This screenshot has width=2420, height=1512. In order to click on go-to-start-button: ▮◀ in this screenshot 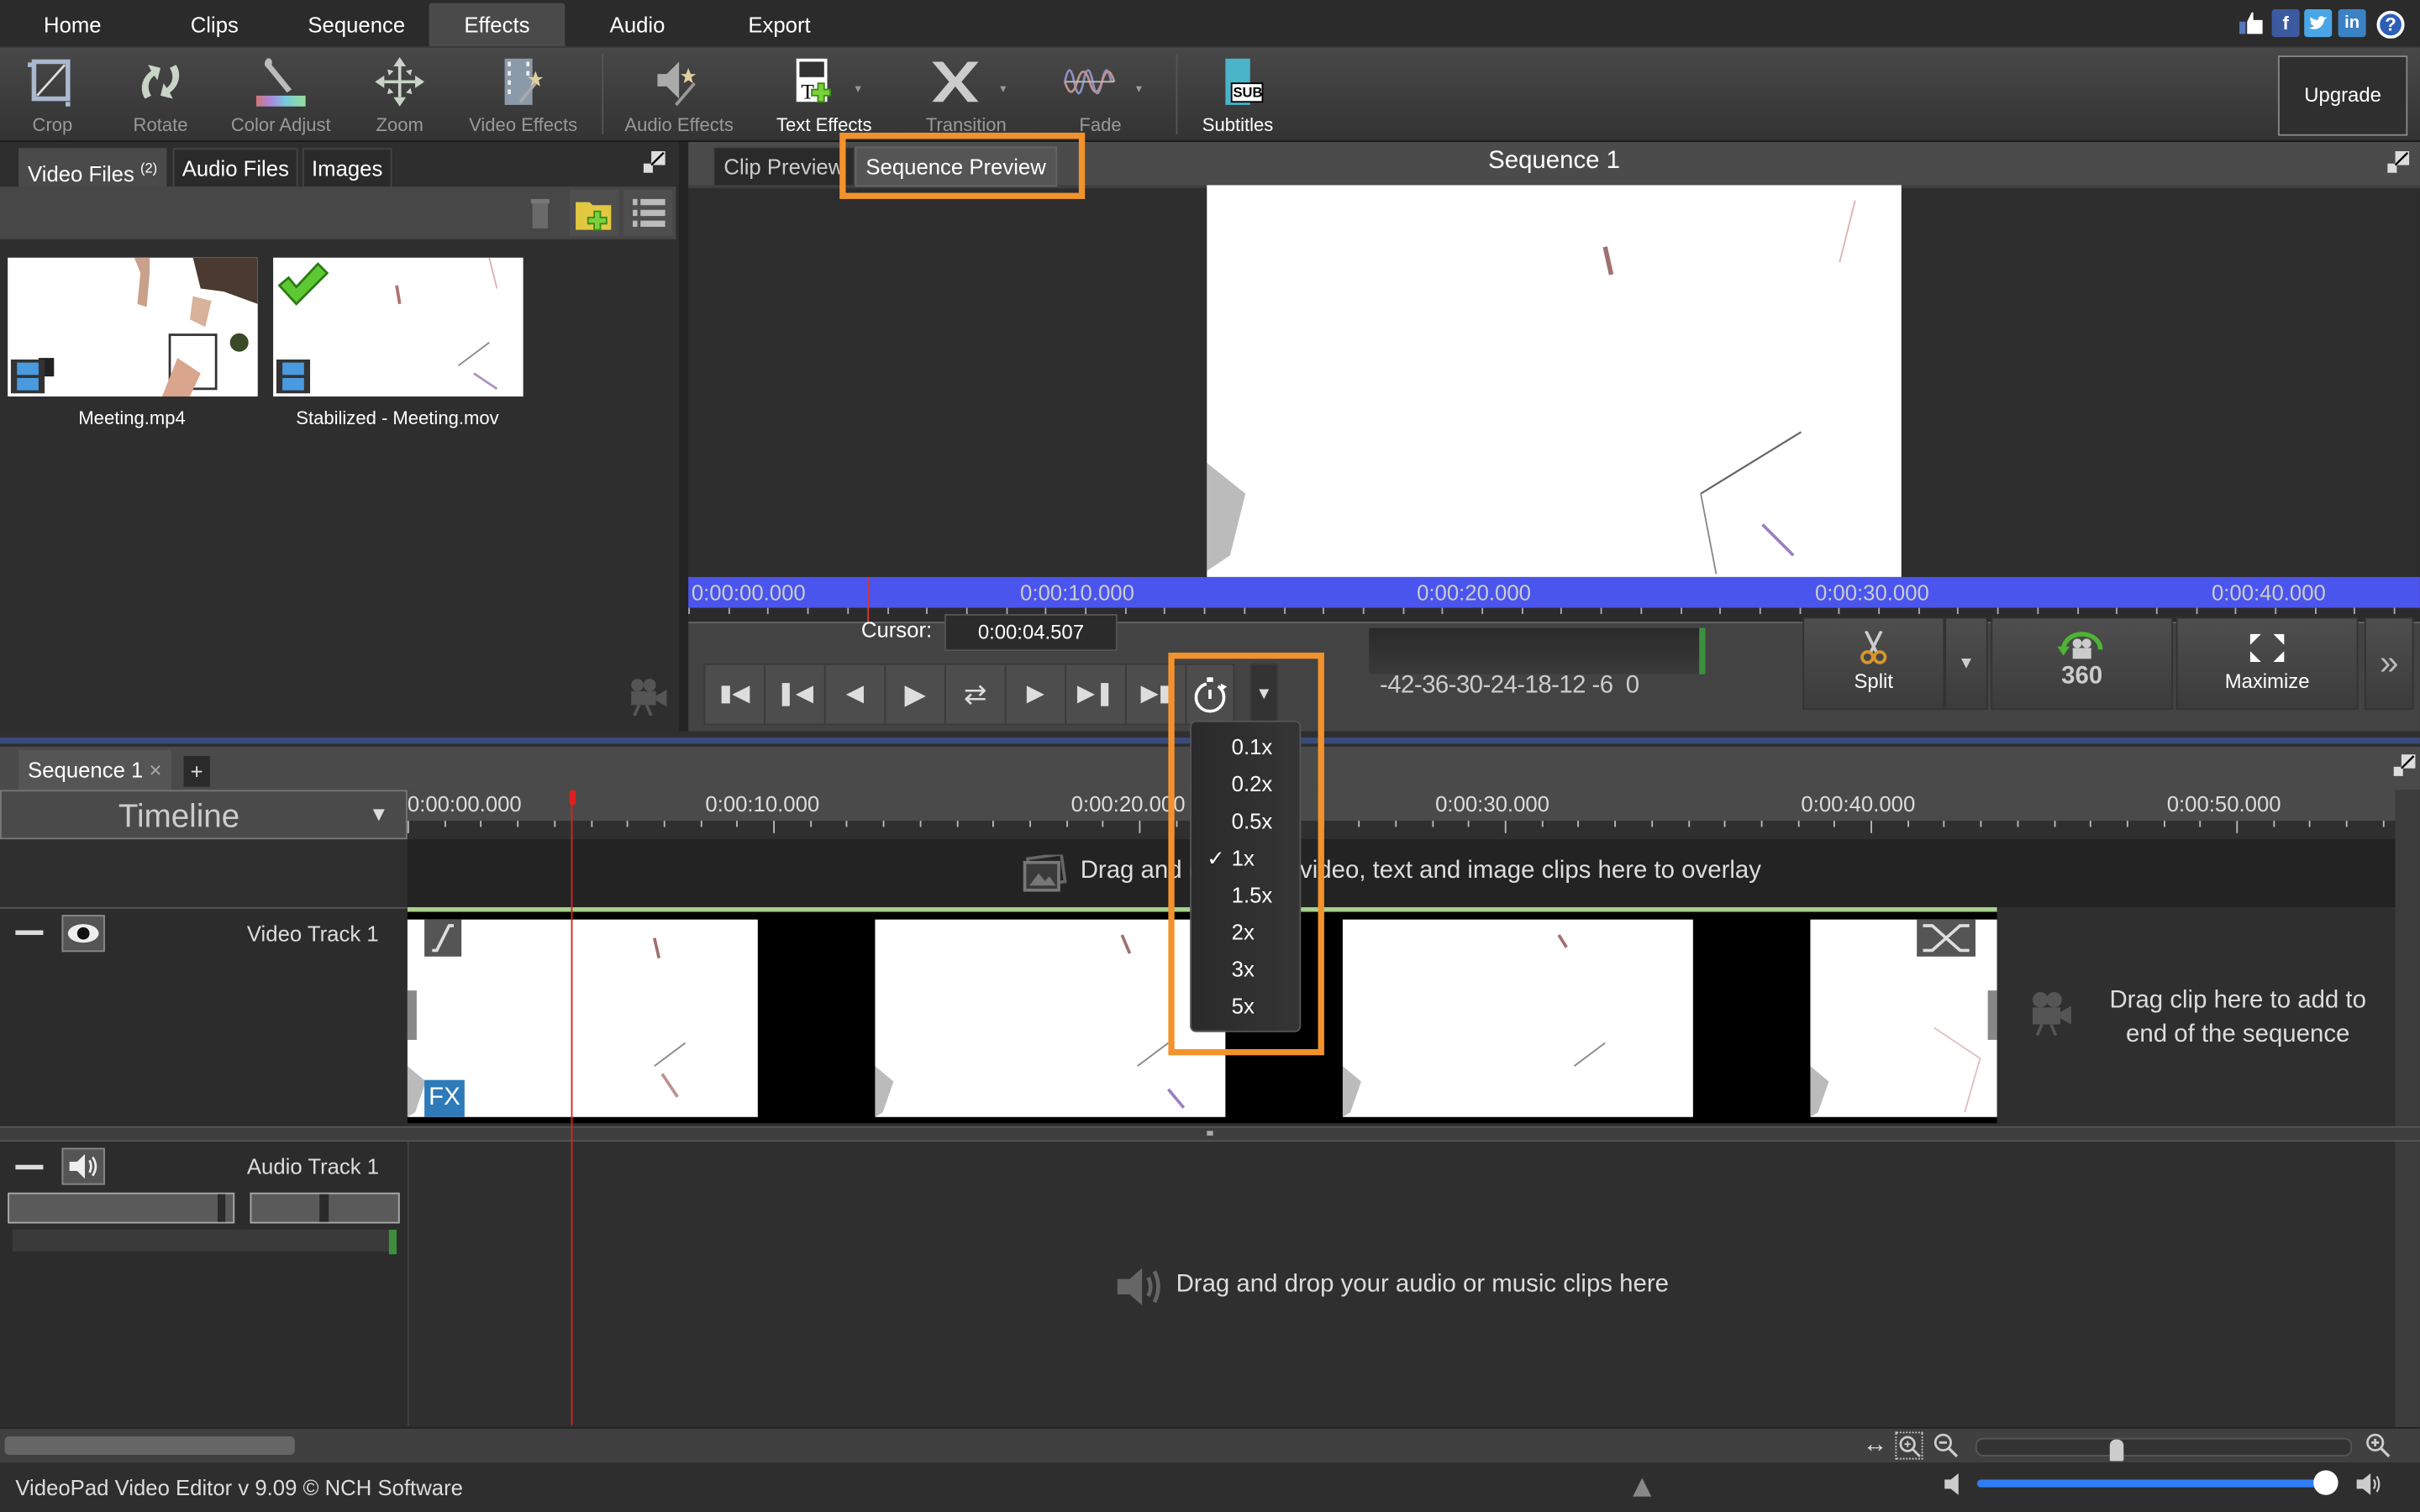, I will do `click(734, 694)`.